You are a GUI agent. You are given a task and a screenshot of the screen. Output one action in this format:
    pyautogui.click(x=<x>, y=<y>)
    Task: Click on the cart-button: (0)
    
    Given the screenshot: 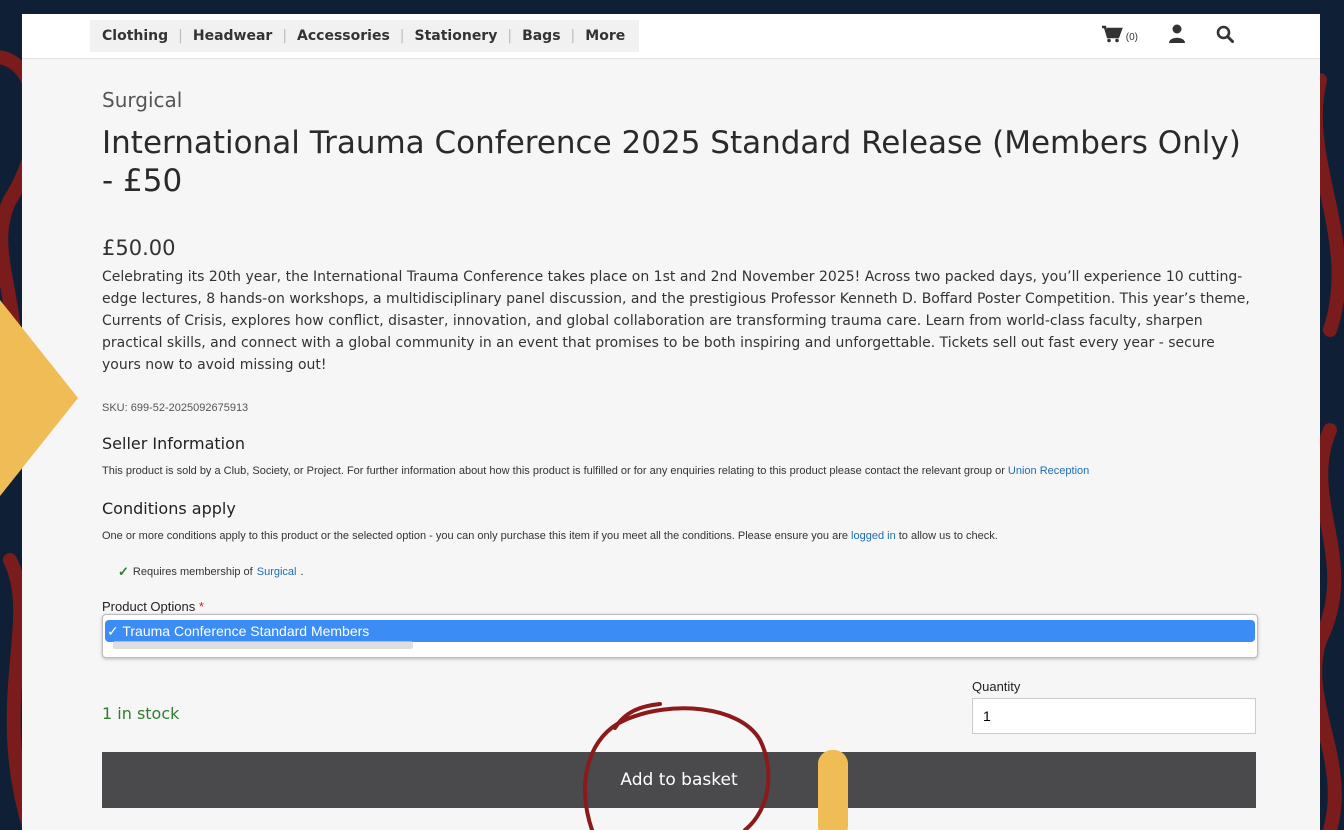 What is the action you would take?
    pyautogui.click(x=1119, y=34)
    